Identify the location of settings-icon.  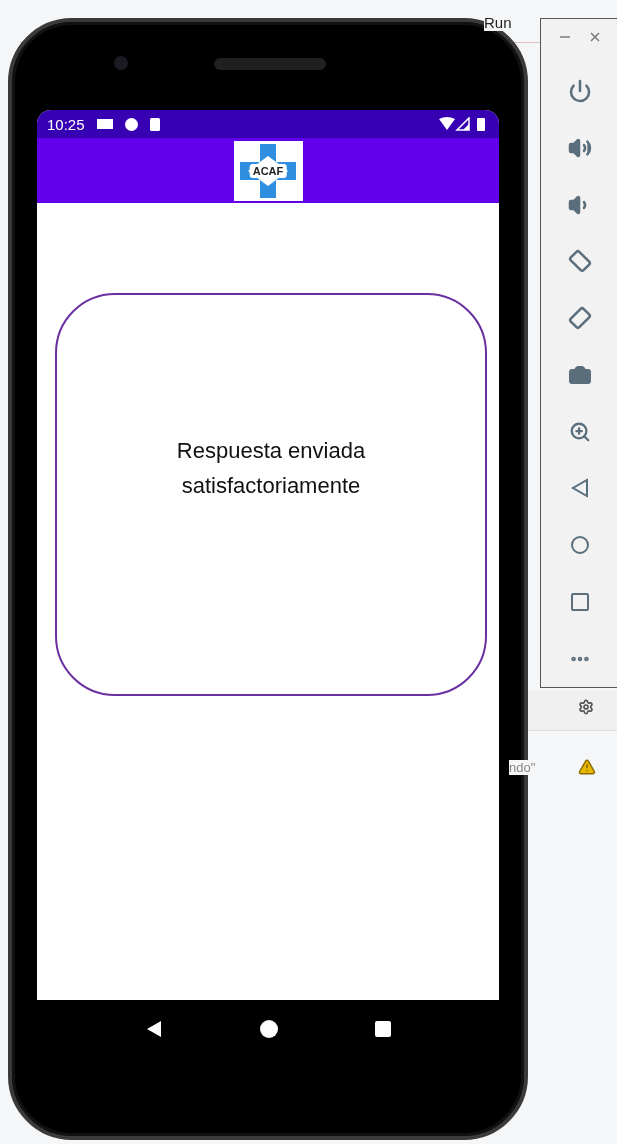
(586, 707).